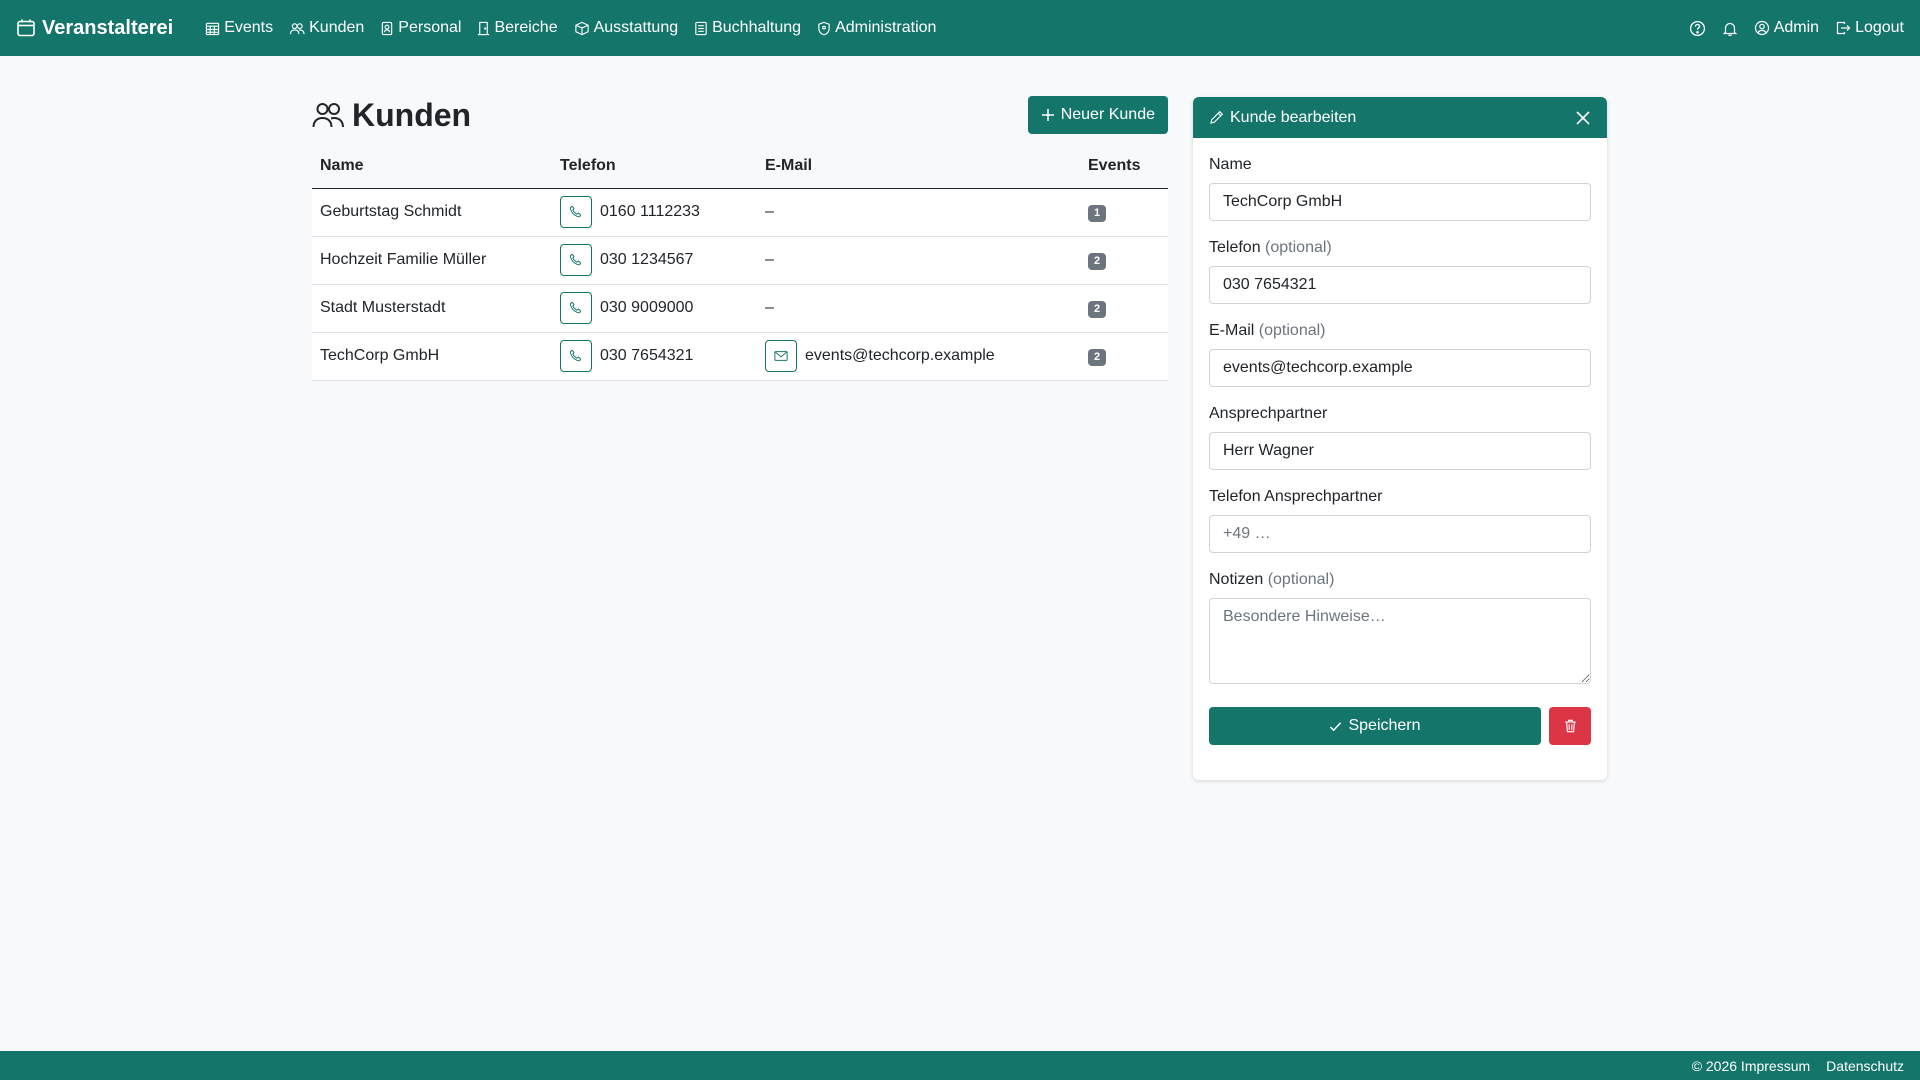 Image resolution: width=1920 pixels, height=1080 pixels. What do you see at coordinates (420, 28) in the screenshot?
I see `nav-item-personal: Personal` at bounding box center [420, 28].